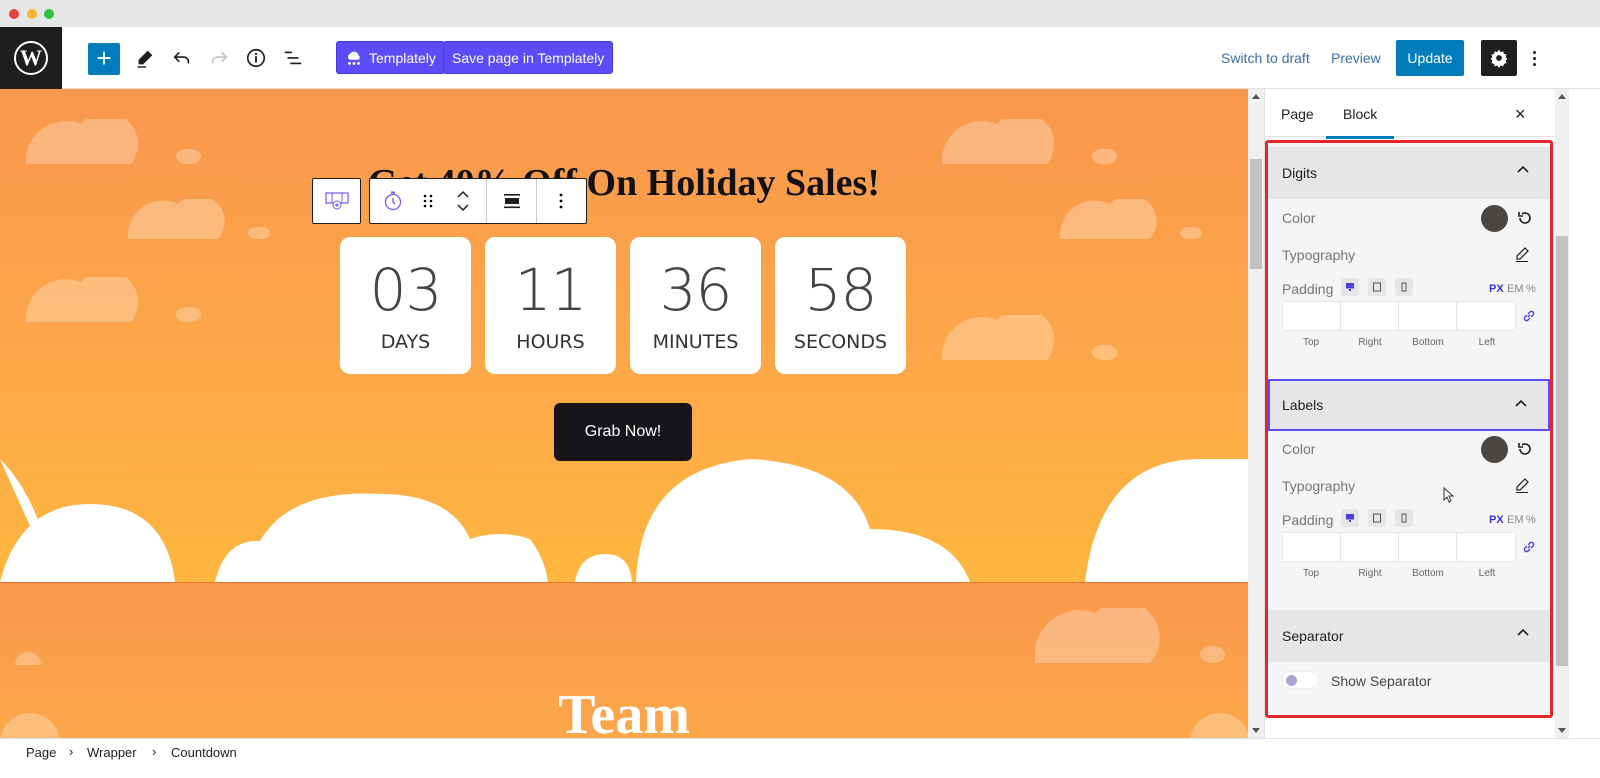 The height and width of the screenshot is (778, 1600). Describe the element at coordinates (1494, 218) in the screenshot. I see `digits-color-swatch` at that location.